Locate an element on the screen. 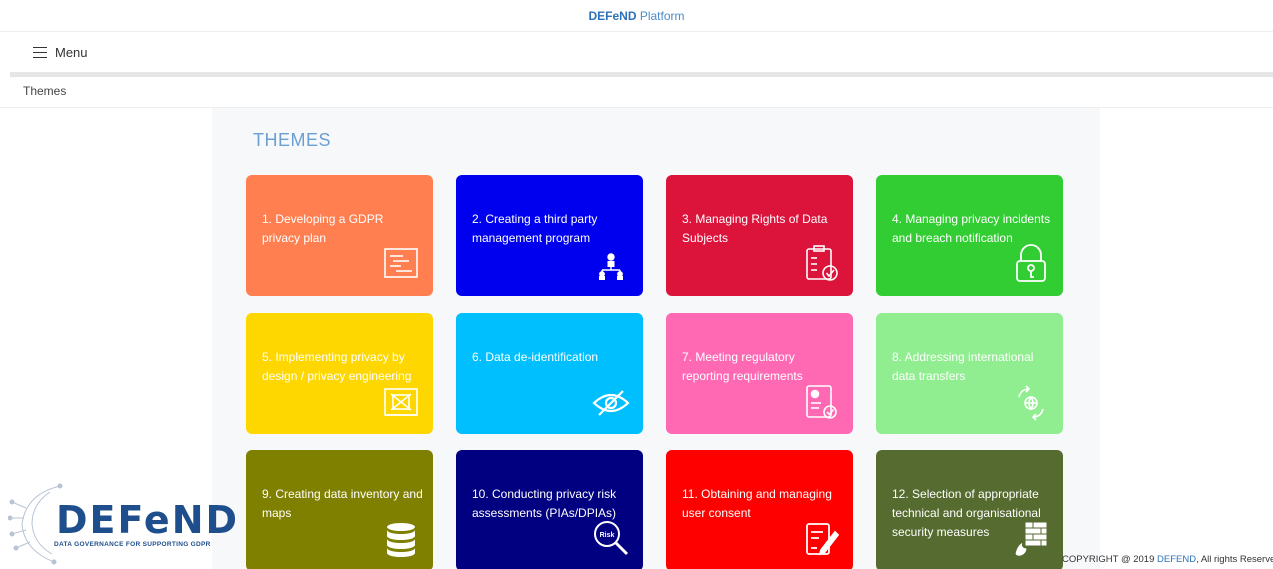 This screenshot has width=1273, height=569. firewall-icon is located at coordinates (1031, 538).